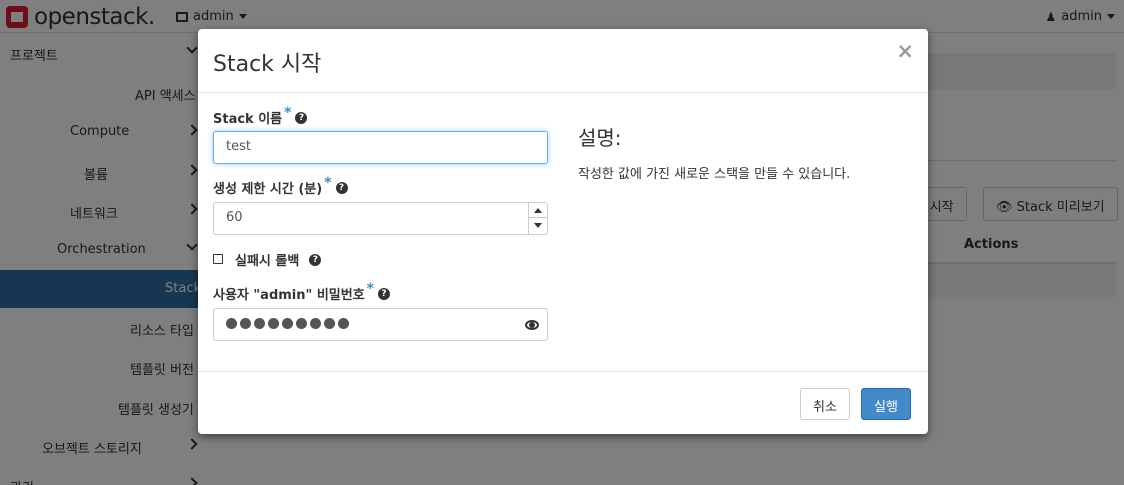 The height and width of the screenshot is (485, 1124). I want to click on stack-name-input: test, so click(380, 147).